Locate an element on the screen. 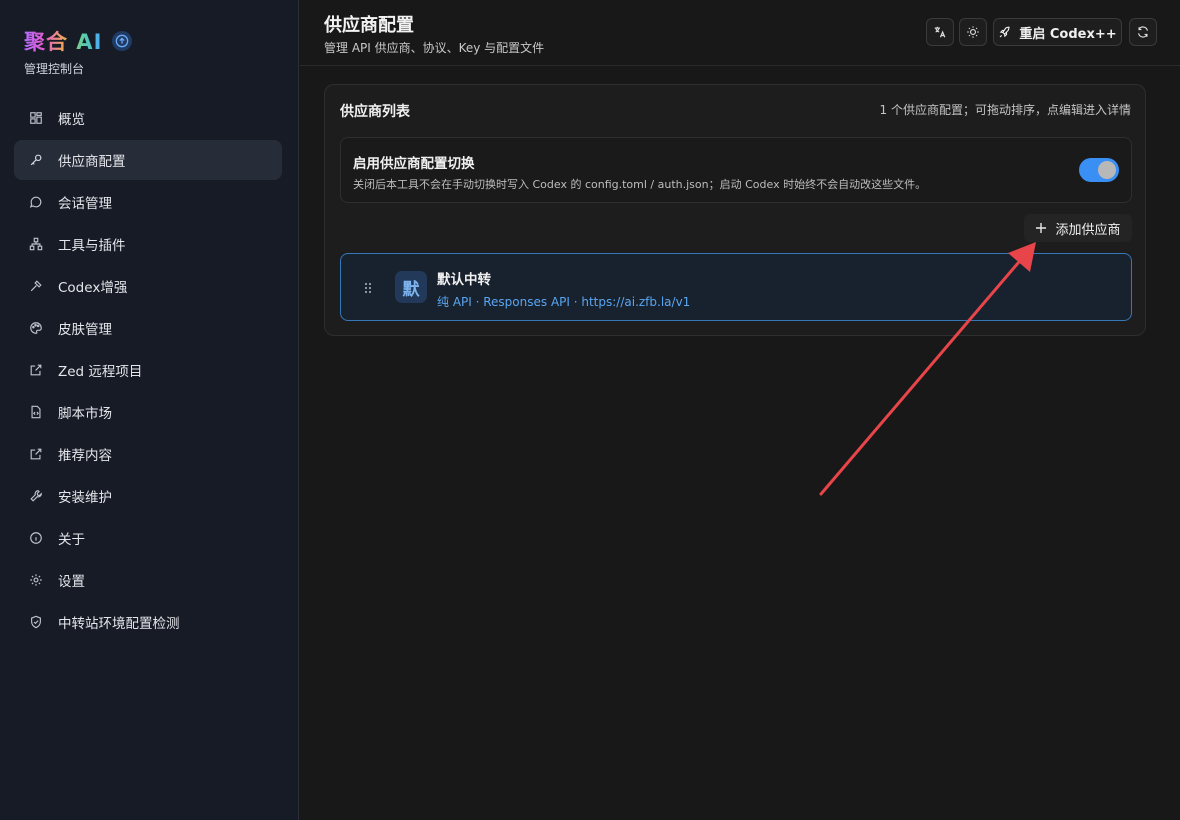  translate-icon is located at coordinates (940, 32).